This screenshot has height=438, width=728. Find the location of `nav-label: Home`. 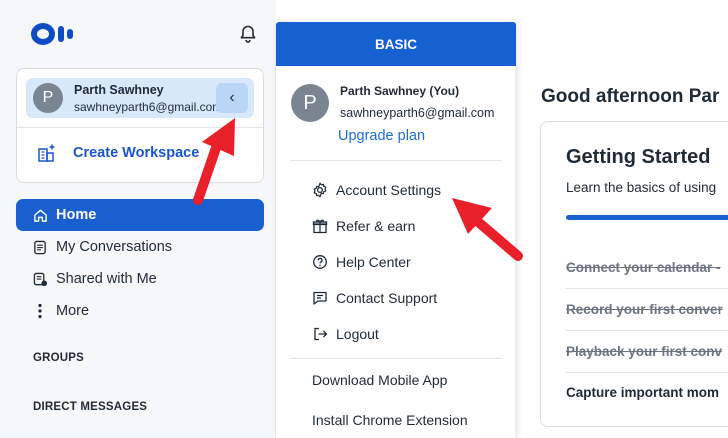

nav-label: Home is located at coordinates (76, 215).